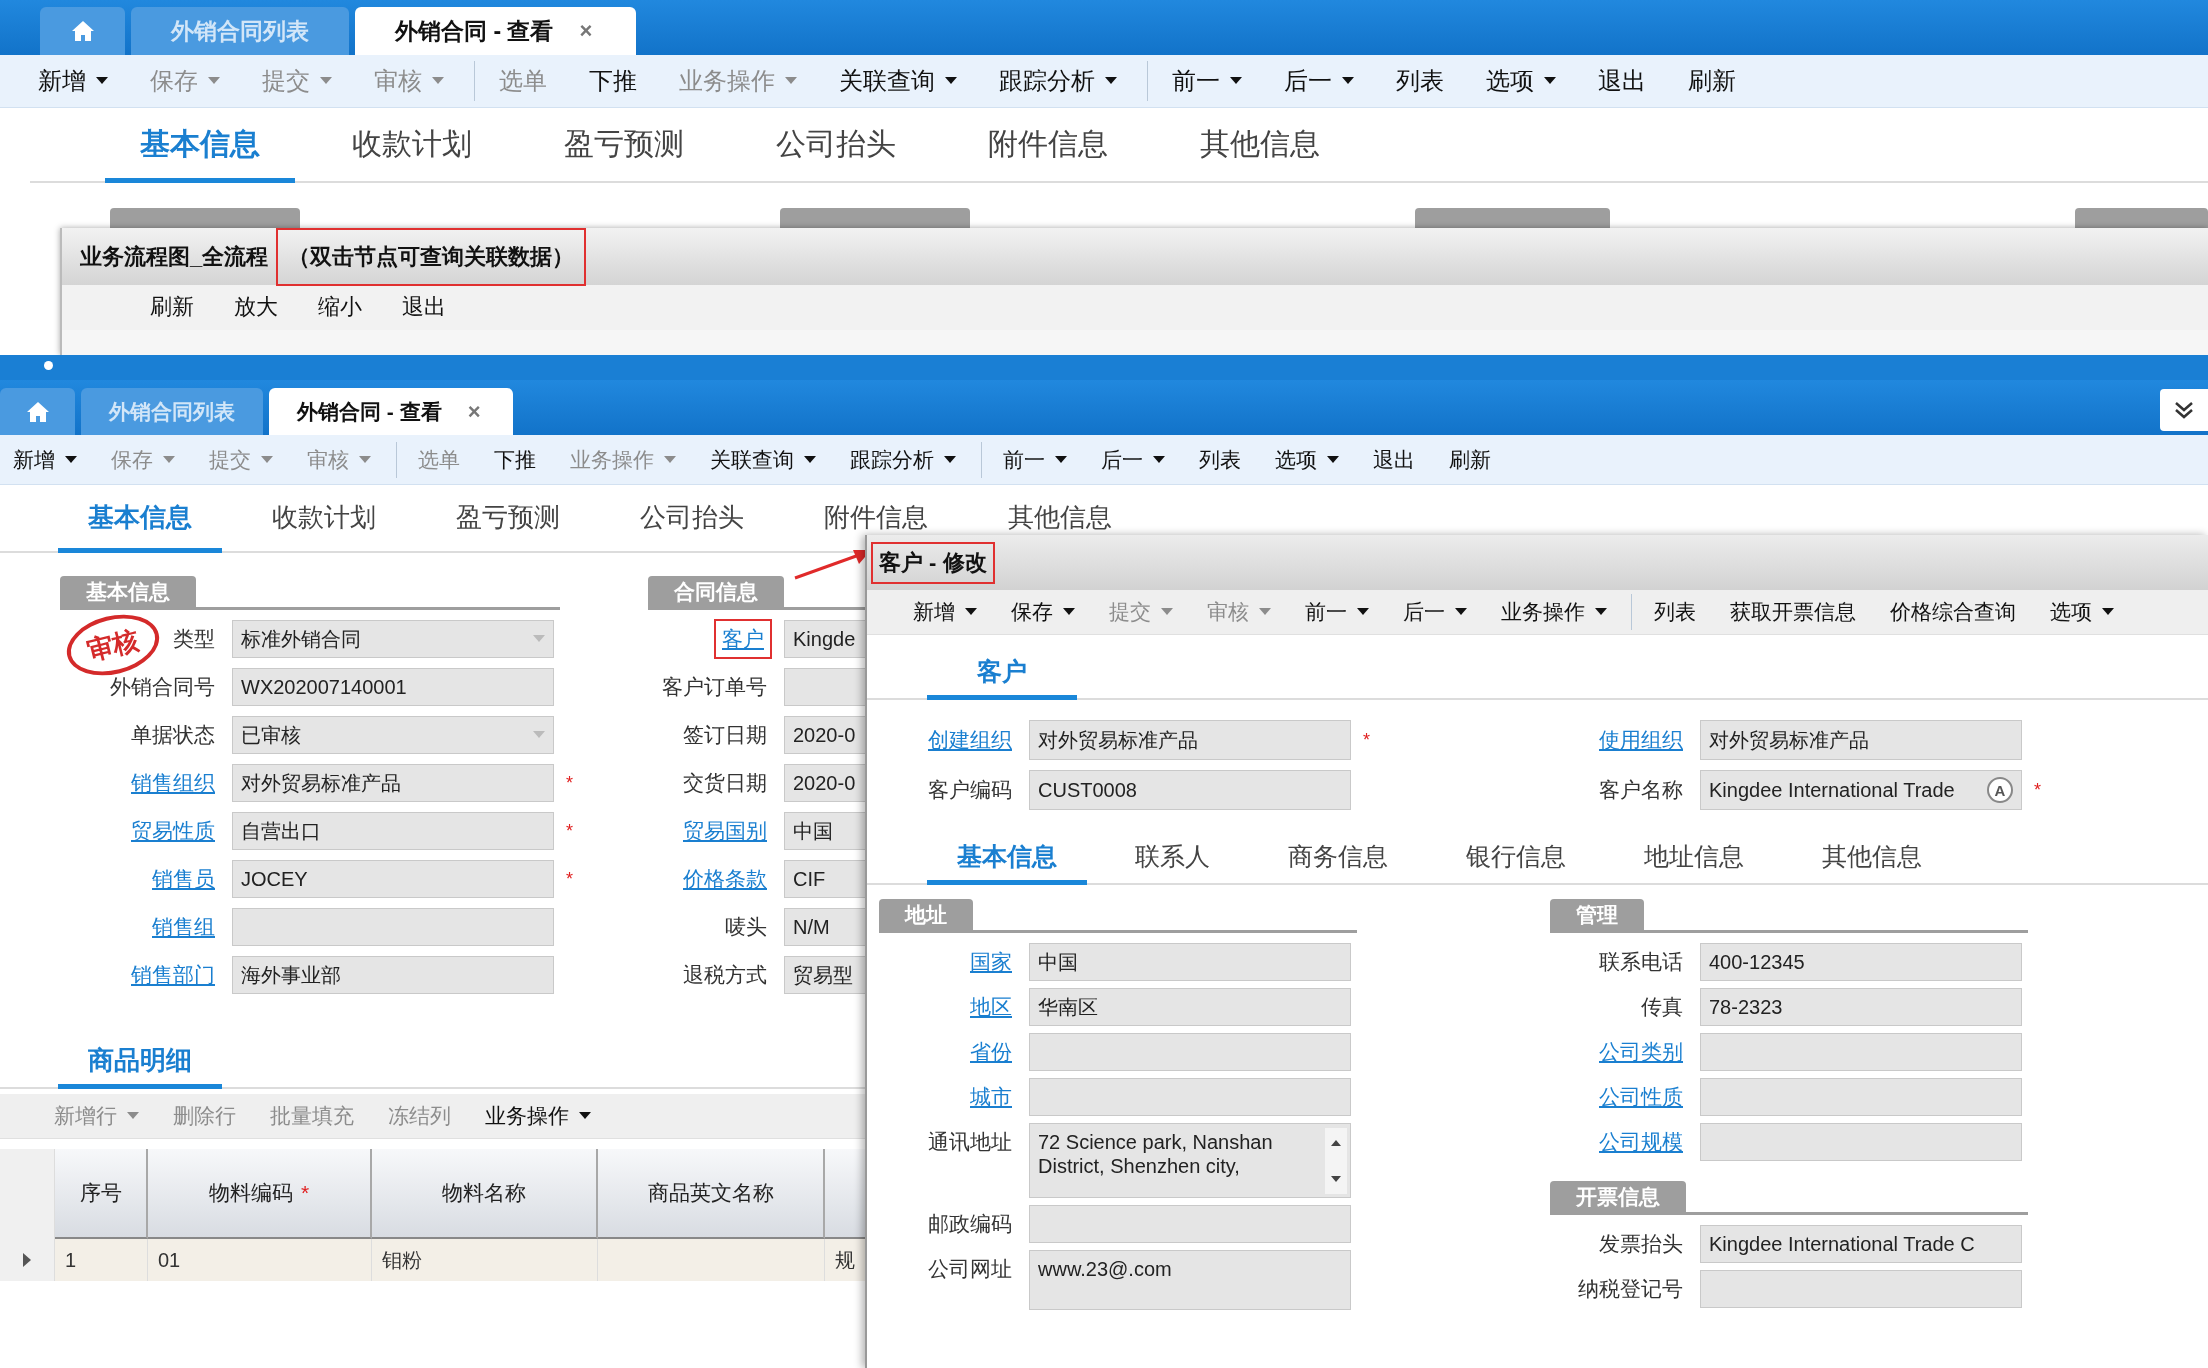  Describe the element at coordinates (1861, 962) in the screenshot. I see `text-field: 400-12345` at that location.